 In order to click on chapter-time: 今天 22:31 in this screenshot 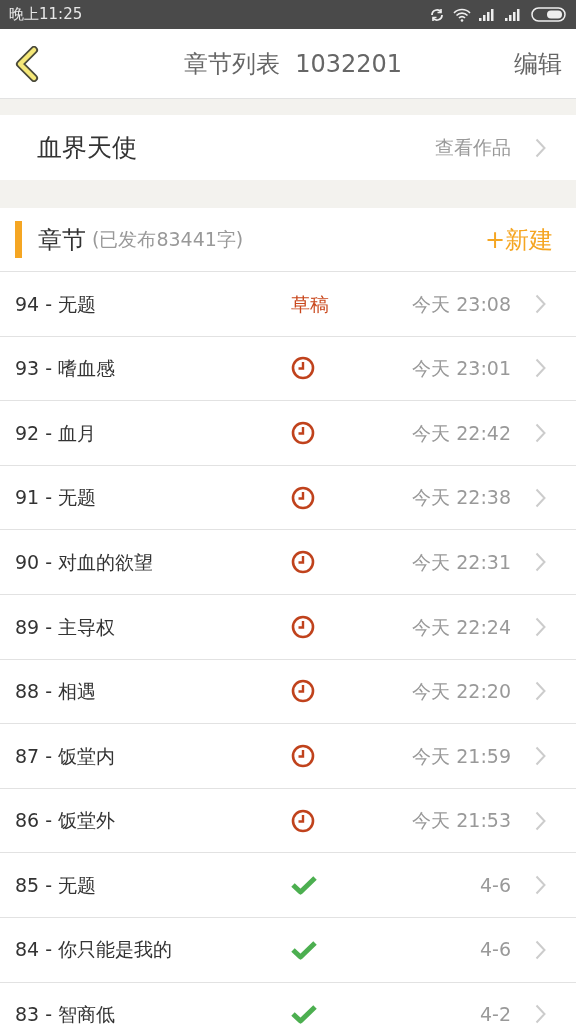, I will do `click(461, 562)`.